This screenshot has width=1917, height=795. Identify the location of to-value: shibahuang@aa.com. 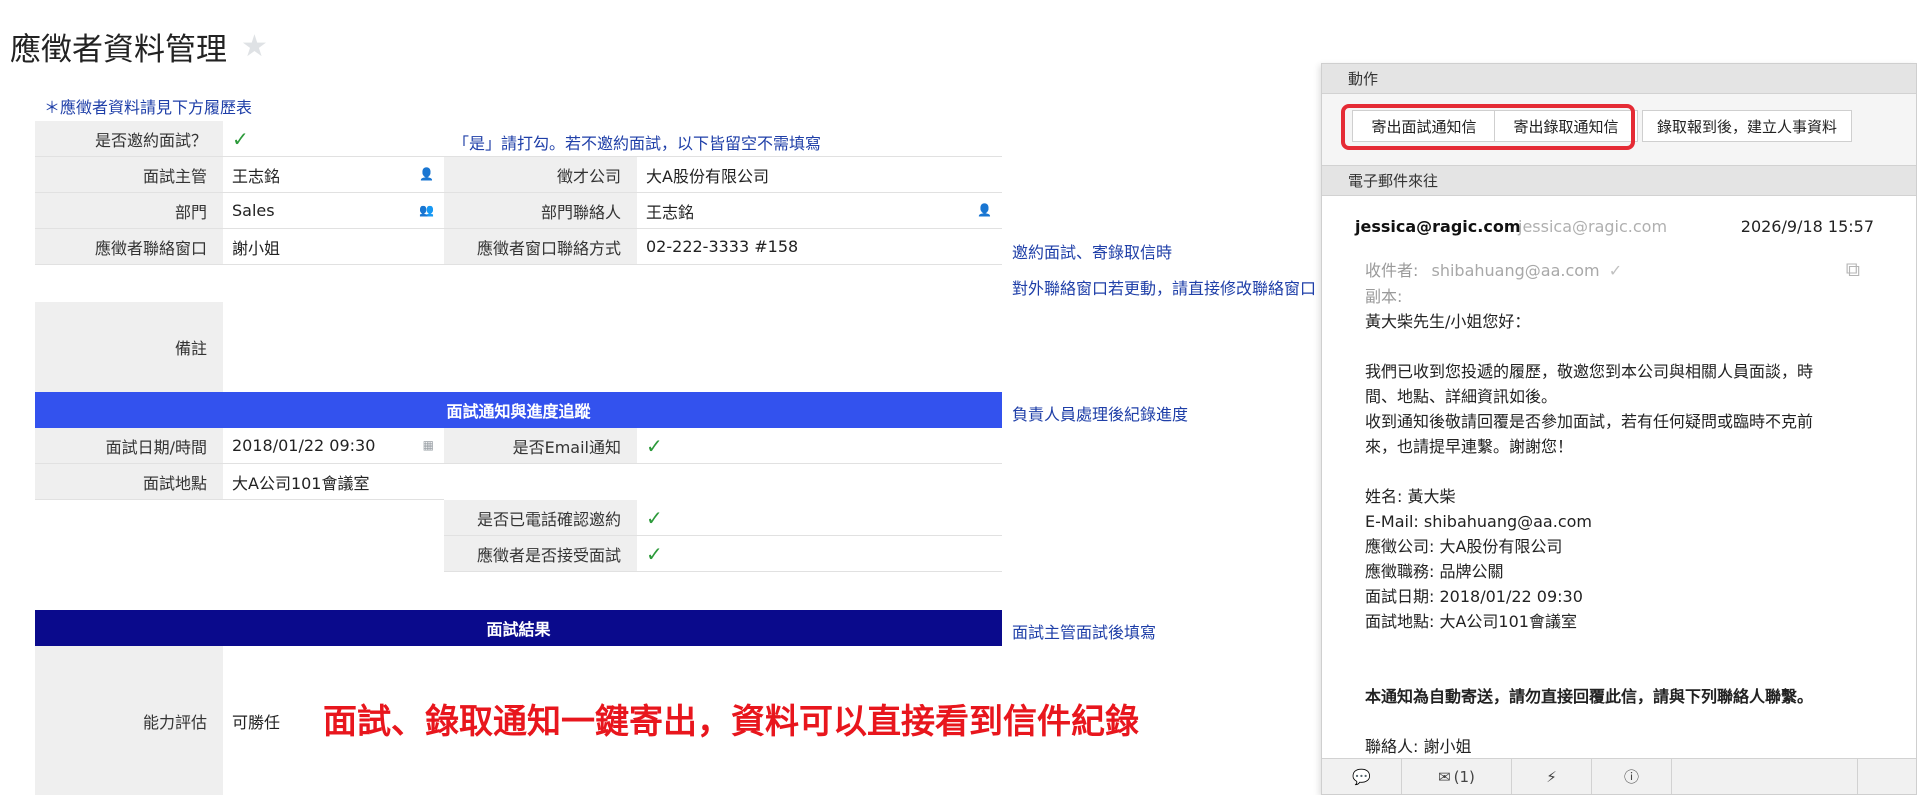
(1515, 270).